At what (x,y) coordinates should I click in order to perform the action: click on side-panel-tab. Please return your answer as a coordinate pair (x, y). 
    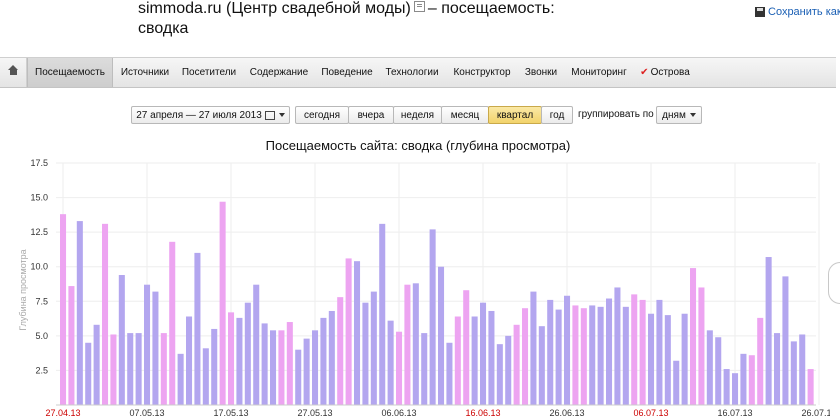
    Looking at the image, I should click on (834, 283).